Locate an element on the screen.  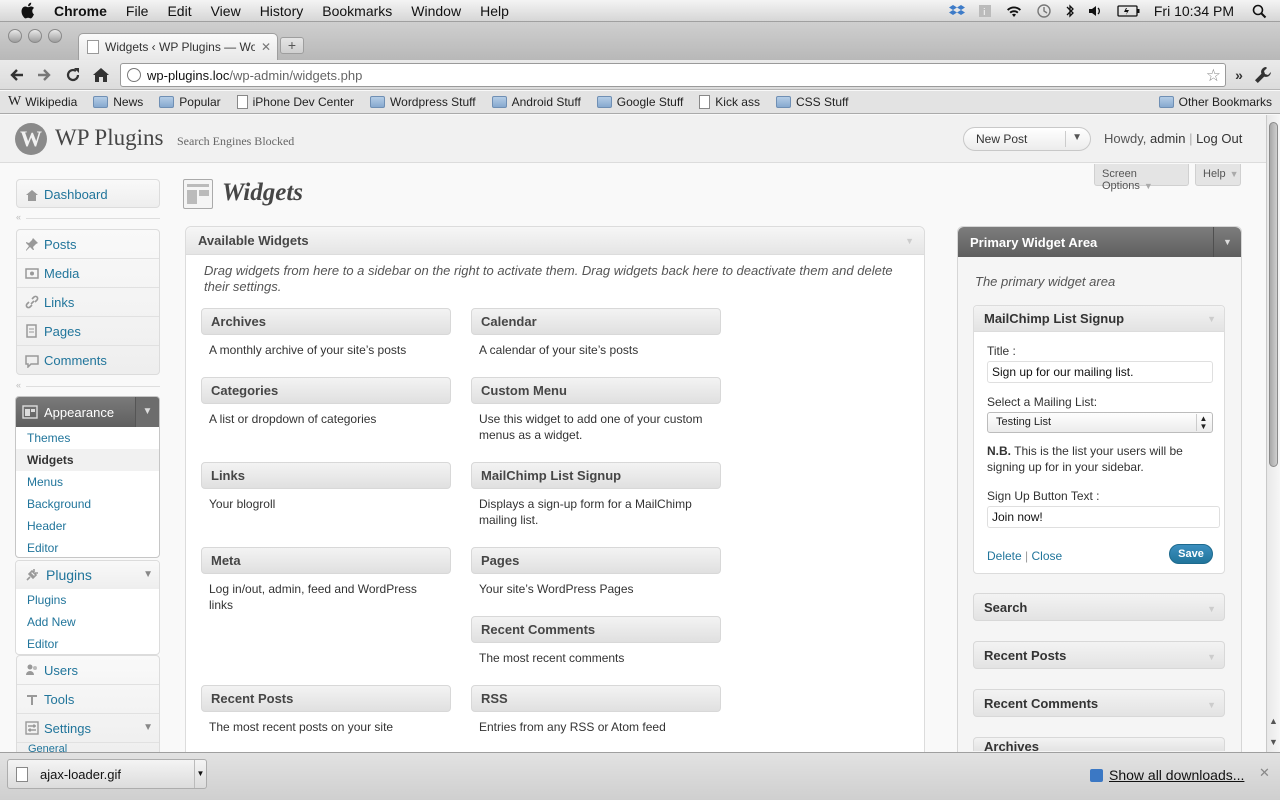
mailing-list-select: Testing List ▲ ▼ is located at coordinates (1100, 422).